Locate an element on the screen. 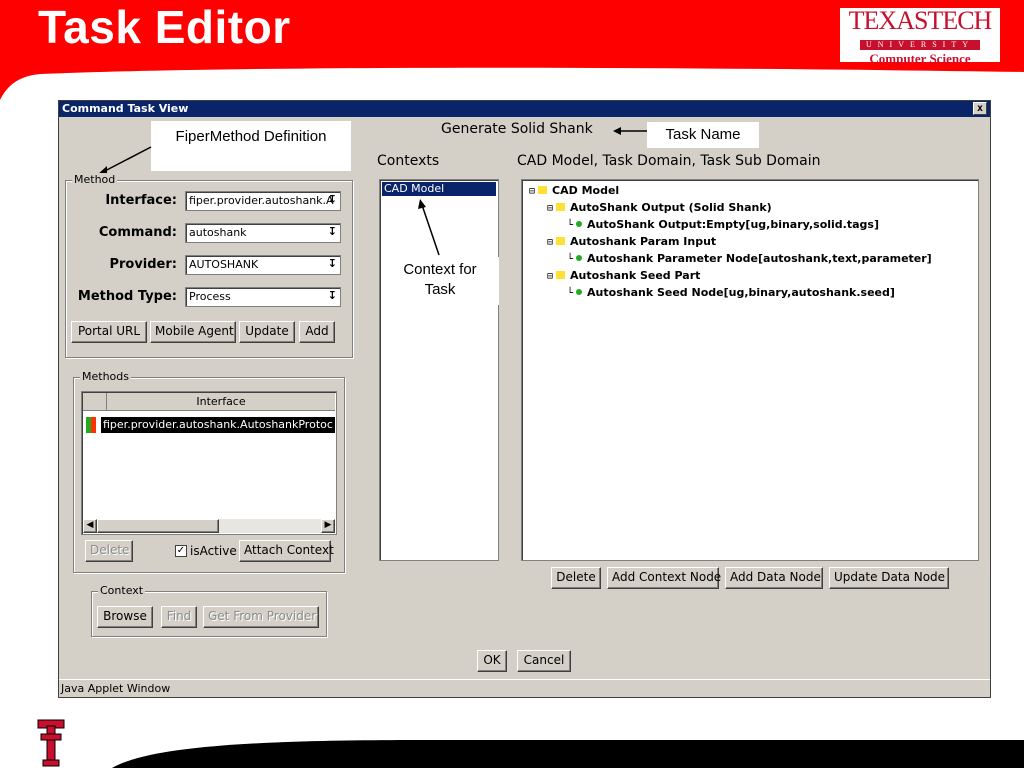  methods-column-header: Interface is located at coordinates (221, 402).